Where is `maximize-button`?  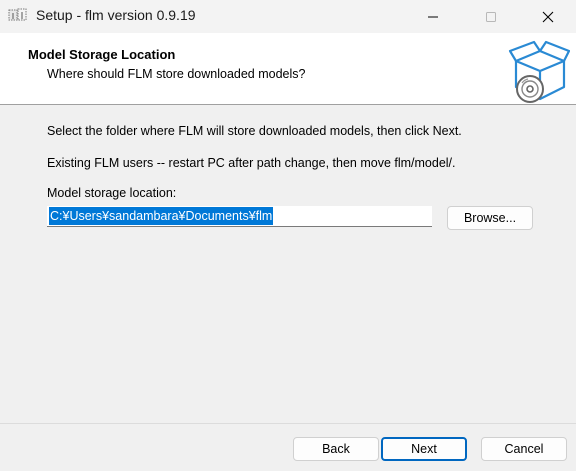
maximize-button is located at coordinates (491, 16).